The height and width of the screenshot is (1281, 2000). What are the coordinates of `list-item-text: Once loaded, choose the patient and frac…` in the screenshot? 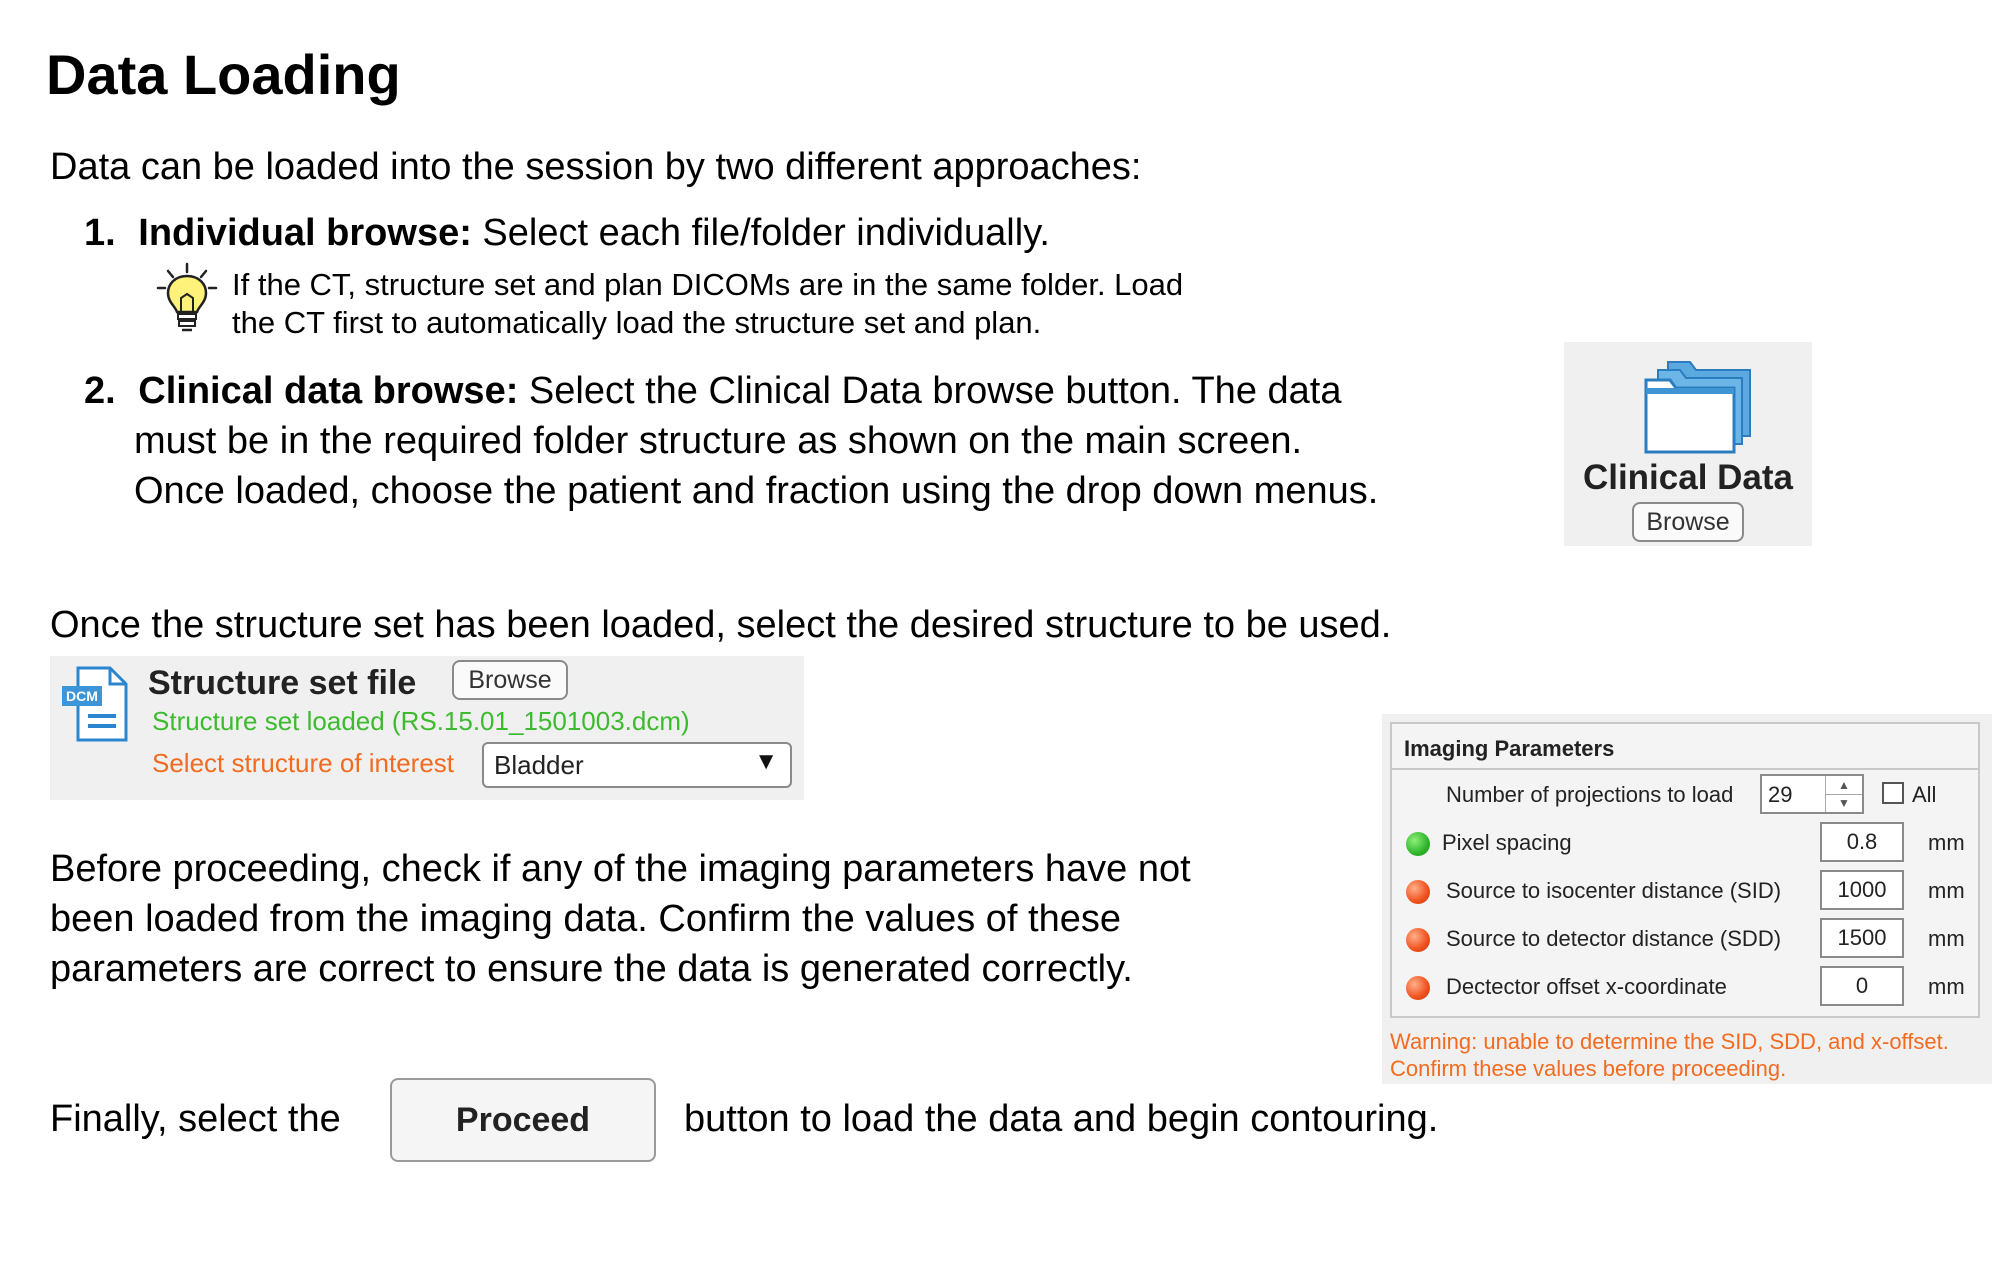 It's located at (756, 491).